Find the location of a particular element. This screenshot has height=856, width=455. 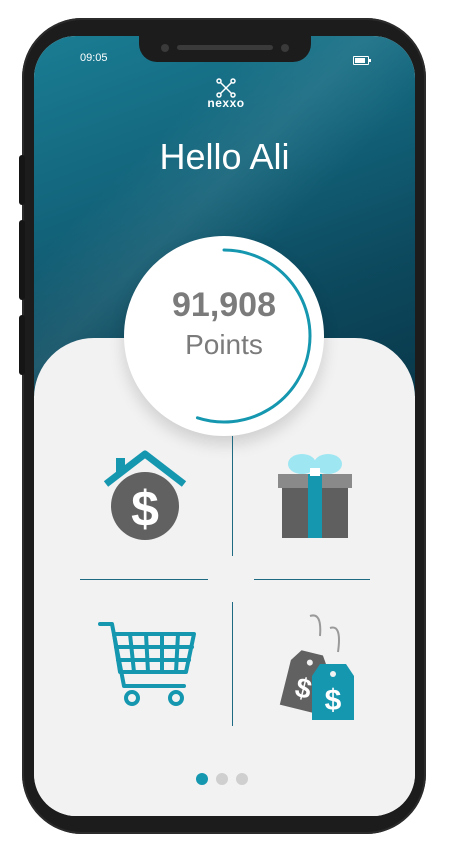

house-dollar-icon: $ is located at coordinates (145, 495).